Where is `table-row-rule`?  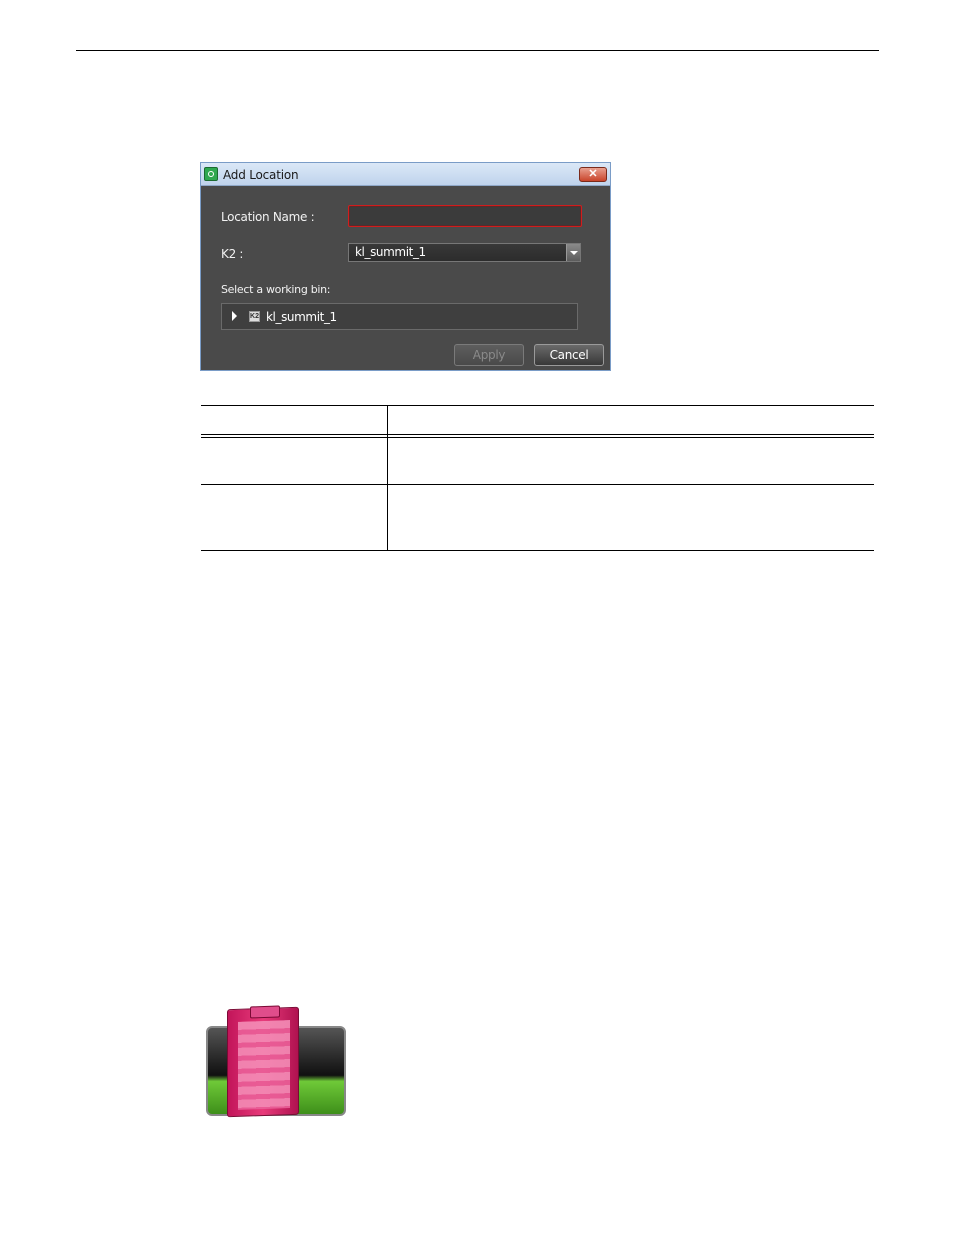
table-row-rule is located at coordinates (537, 484).